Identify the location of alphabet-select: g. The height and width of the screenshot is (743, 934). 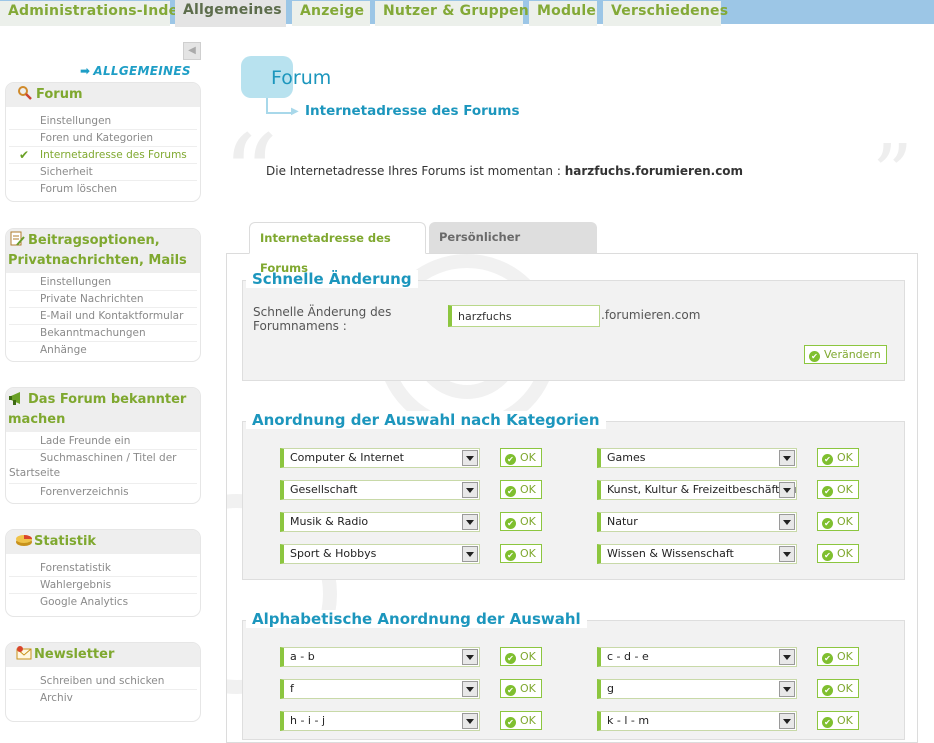
(697, 689).